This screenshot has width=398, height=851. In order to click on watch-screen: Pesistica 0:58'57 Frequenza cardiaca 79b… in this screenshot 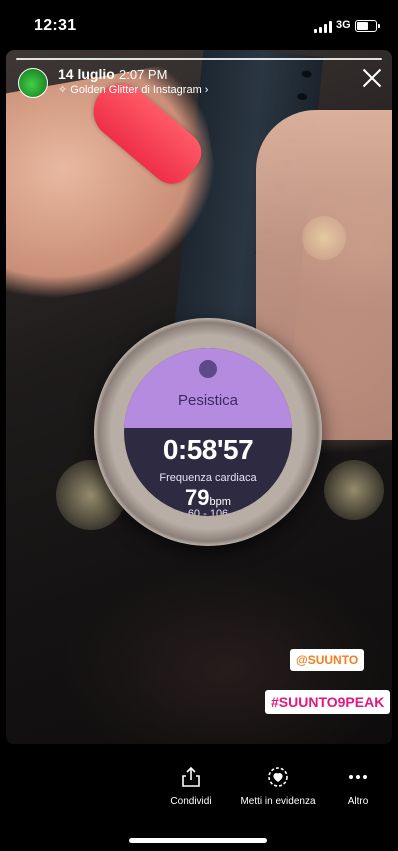, I will do `click(208, 432)`.